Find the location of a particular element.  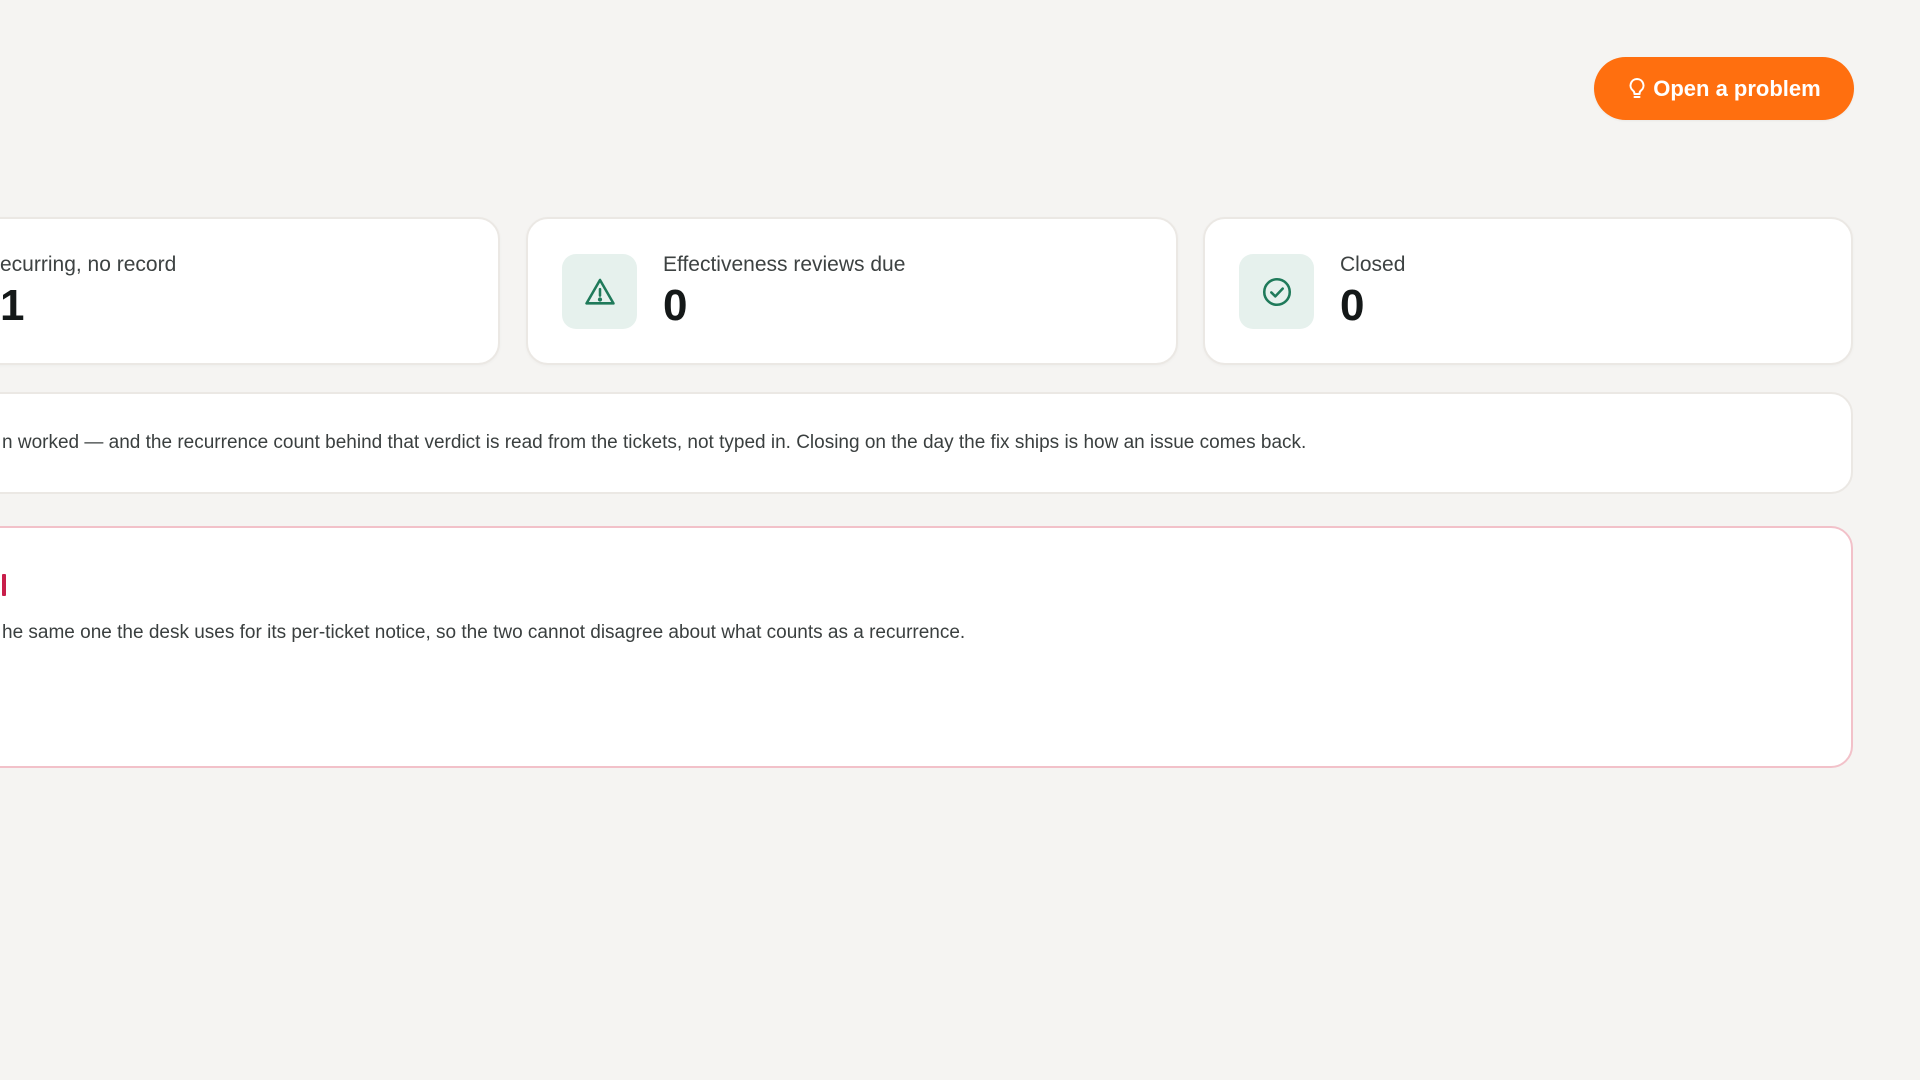

warning-triangle-icon is located at coordinates (599, 291).